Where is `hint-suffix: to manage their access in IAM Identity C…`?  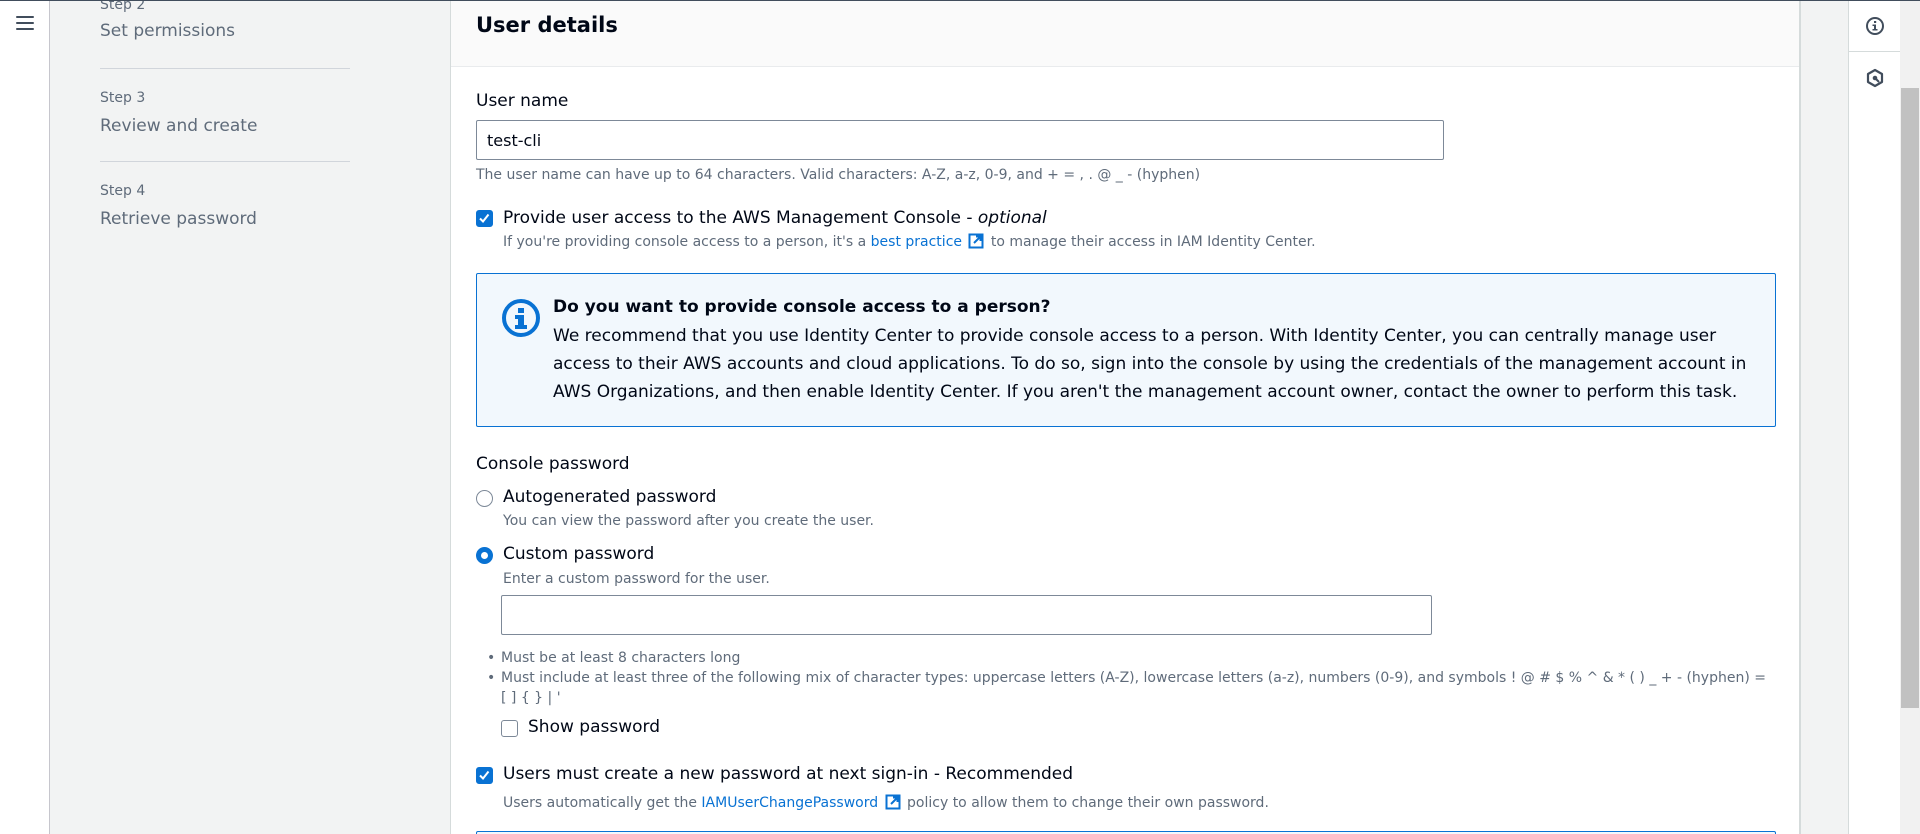
hint-suffix: to manage their access in IAM Identity C… is located at coordinates (1151, 242).